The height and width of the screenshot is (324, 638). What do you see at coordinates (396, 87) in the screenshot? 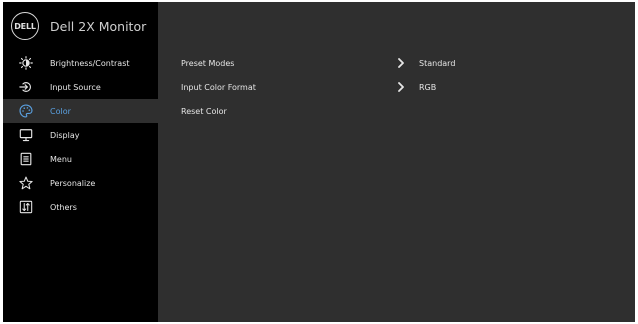
I see `input-color-format-row: Input Color Format RGB` at bounding box center [396, 87].